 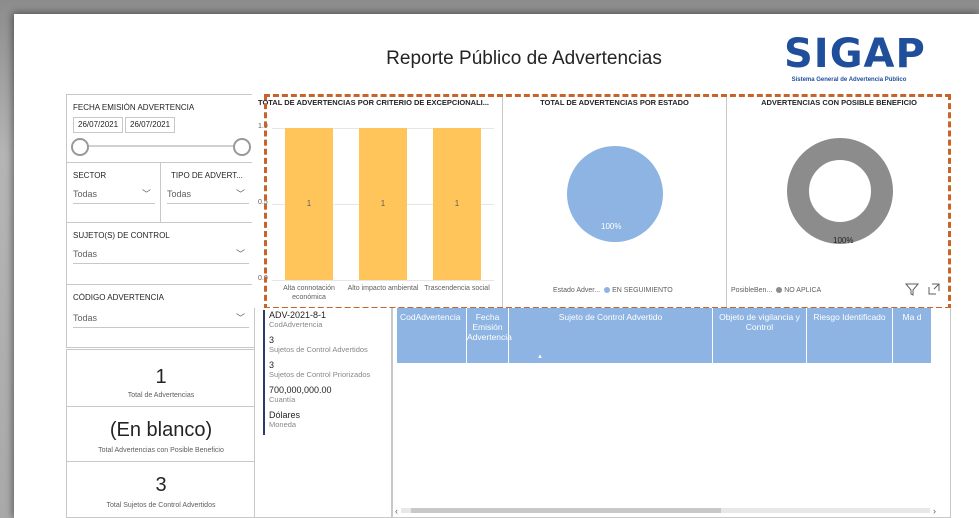 What do you see at coordinates (134, 107) in the screenshot?
I see `date-slicer-label: FECHA EMISIÓN ADVERTENCIA` at bounding box center [134, 107].